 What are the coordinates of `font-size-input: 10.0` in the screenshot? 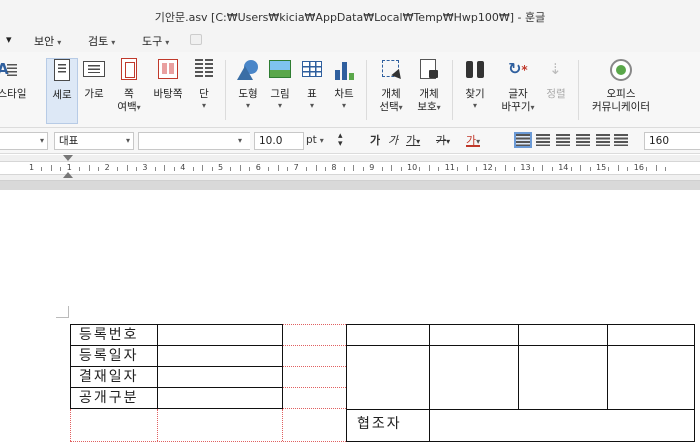 It's located at (279, 141).